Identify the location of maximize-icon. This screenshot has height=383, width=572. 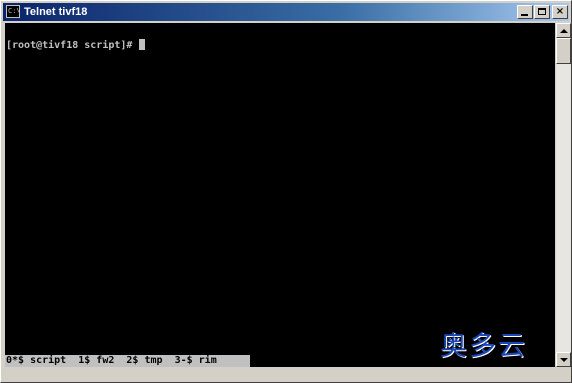
(542, 11).